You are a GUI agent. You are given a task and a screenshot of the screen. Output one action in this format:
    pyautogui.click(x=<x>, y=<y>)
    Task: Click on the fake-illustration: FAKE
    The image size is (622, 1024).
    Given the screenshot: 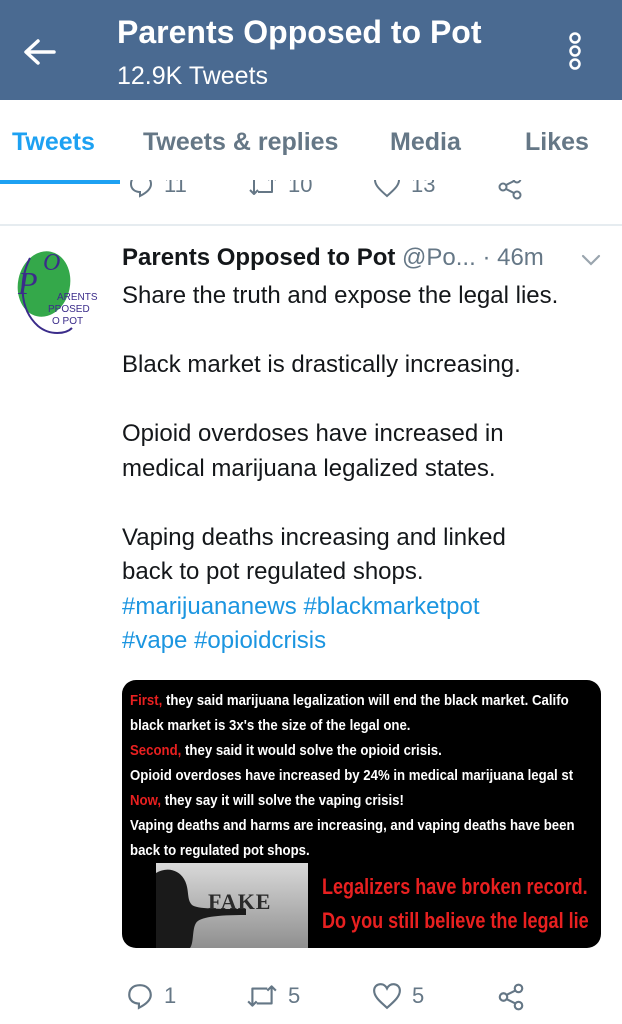 What is the action you would take?
    pyautogui.click(x=232, y=905)
    